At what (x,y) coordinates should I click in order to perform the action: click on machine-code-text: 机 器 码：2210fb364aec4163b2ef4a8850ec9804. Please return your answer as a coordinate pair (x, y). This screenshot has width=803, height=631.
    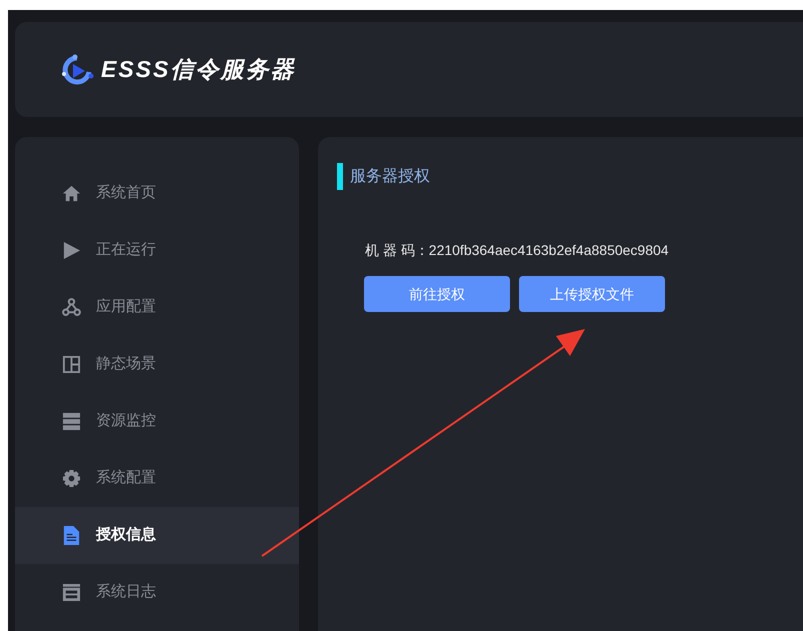
    Looking at the image, I should click on (517, 250).